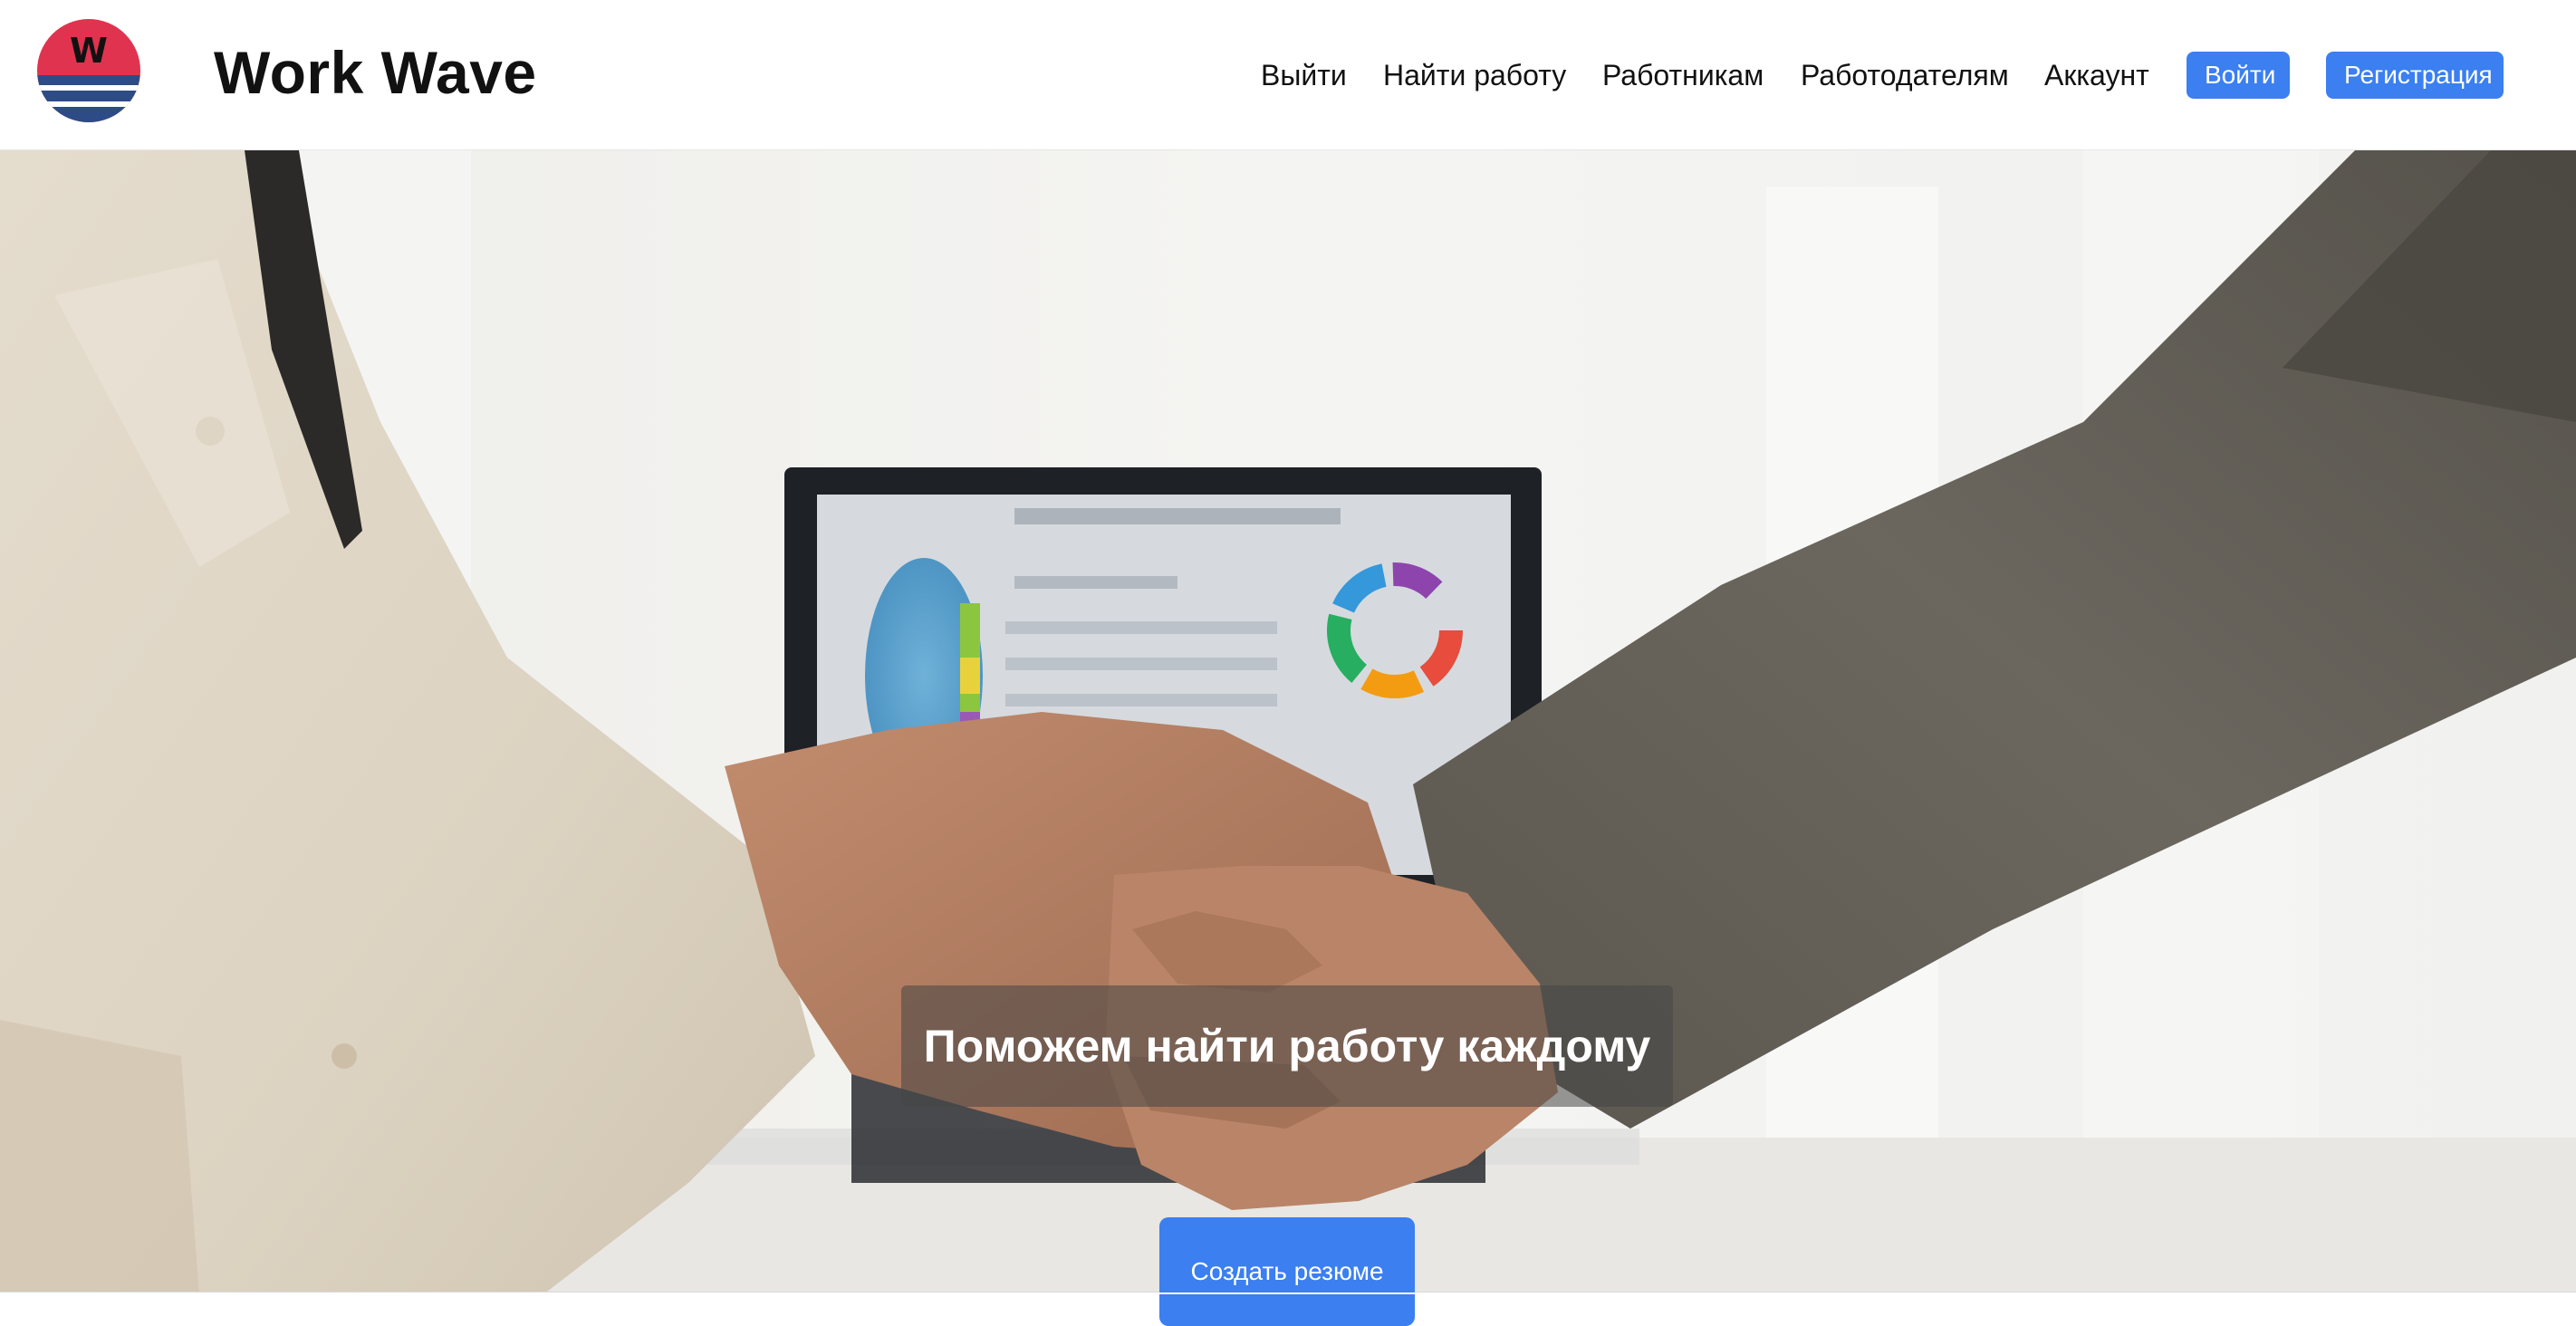 This screenshot has height=1326, width=2576. Describe the element at coordinates (2415, 75) in the screenshot. I see `register-button: Регистрация` at that location.